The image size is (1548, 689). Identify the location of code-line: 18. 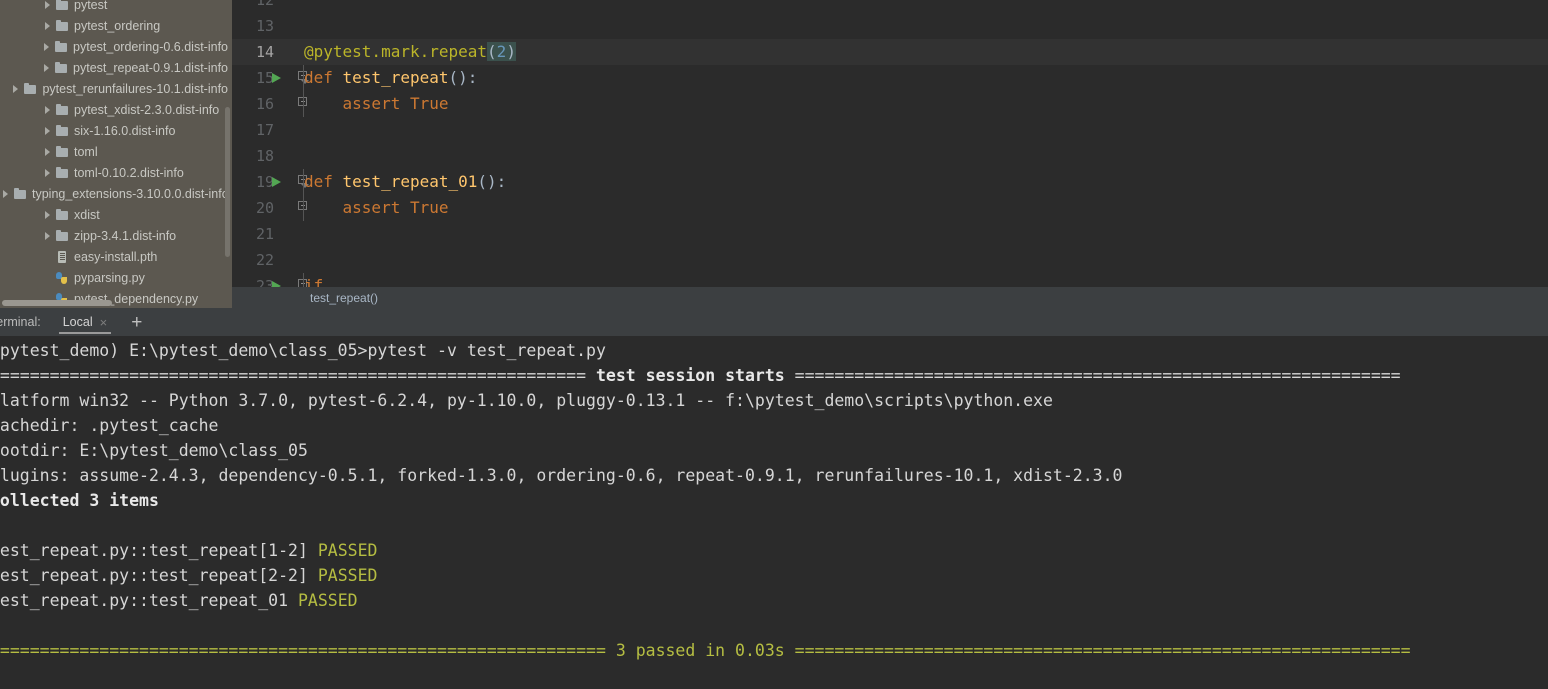
(890, 156).